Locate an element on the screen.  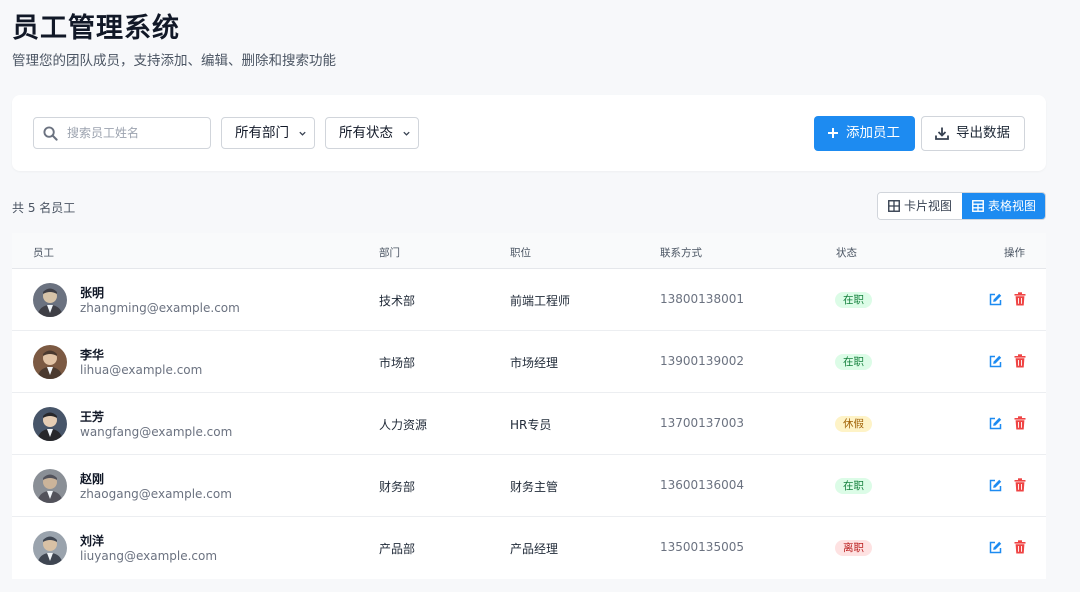
employee-position: 财务主管 is located at coordinates (534, 487).